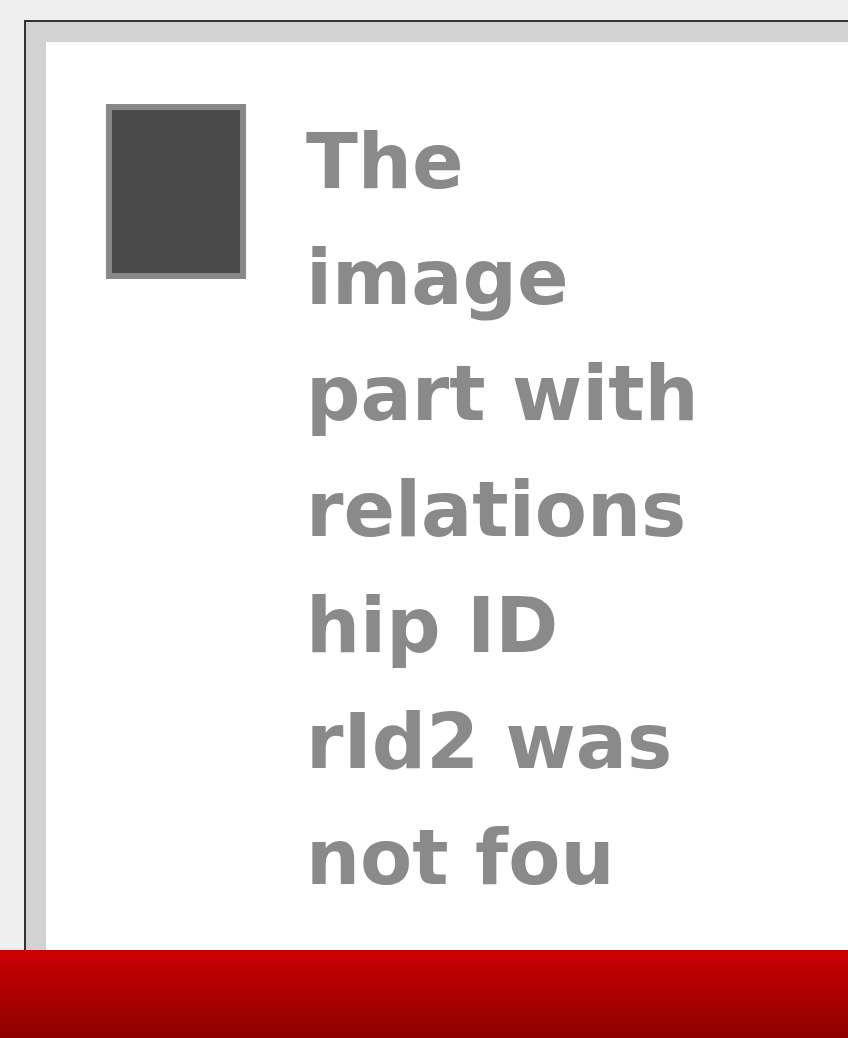  I want to click on error-message-line: not fou, so click(461, 858).